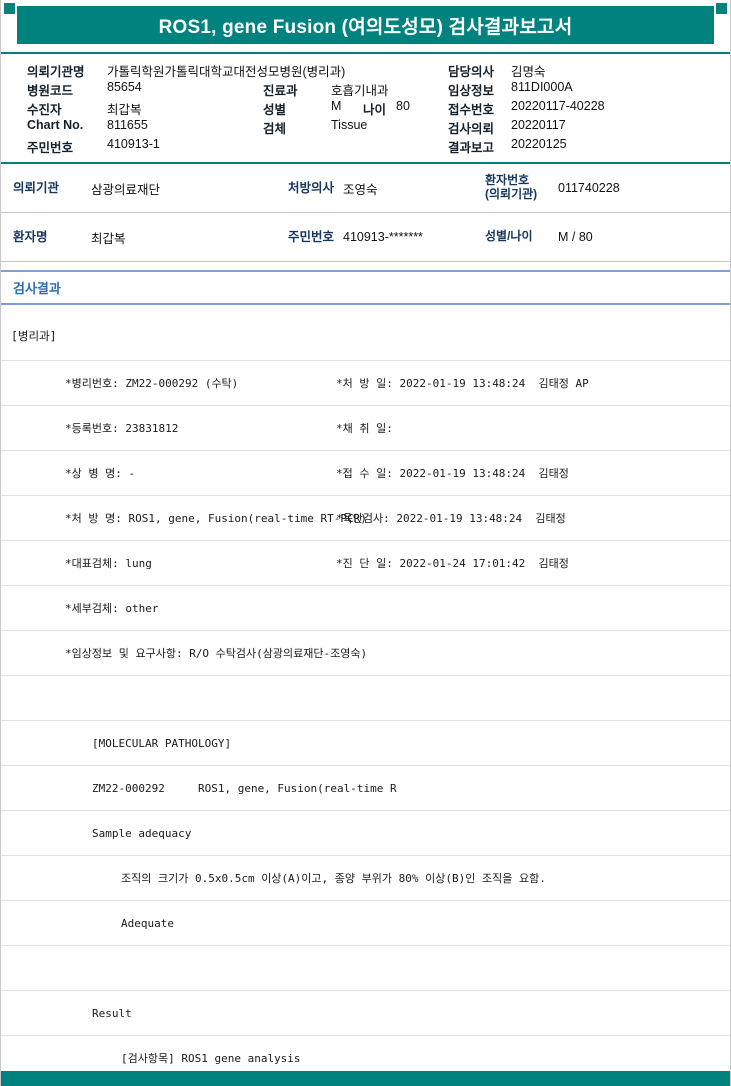  What do you see at coordinates (365, 70) in the screenshot?
I see `info-row: 의뢰기관명 가톨릭학원가톨릭대학교대전성모병원(병리과) 담당의사 김명숙` at bounding box center [365, 70].